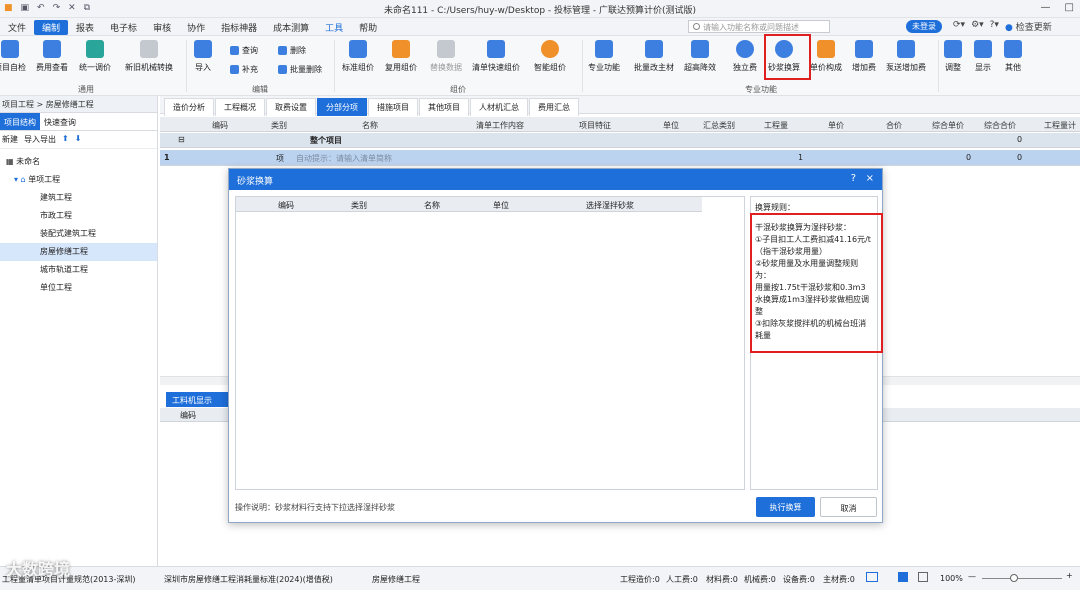  I want to click on dlg-col-code: 编码, so click(286, 205).